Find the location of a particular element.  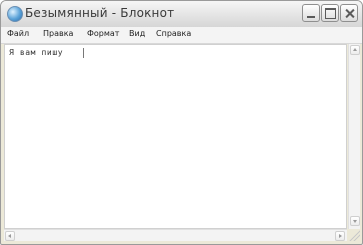

minimize-button is located at coordinates (311, 13).